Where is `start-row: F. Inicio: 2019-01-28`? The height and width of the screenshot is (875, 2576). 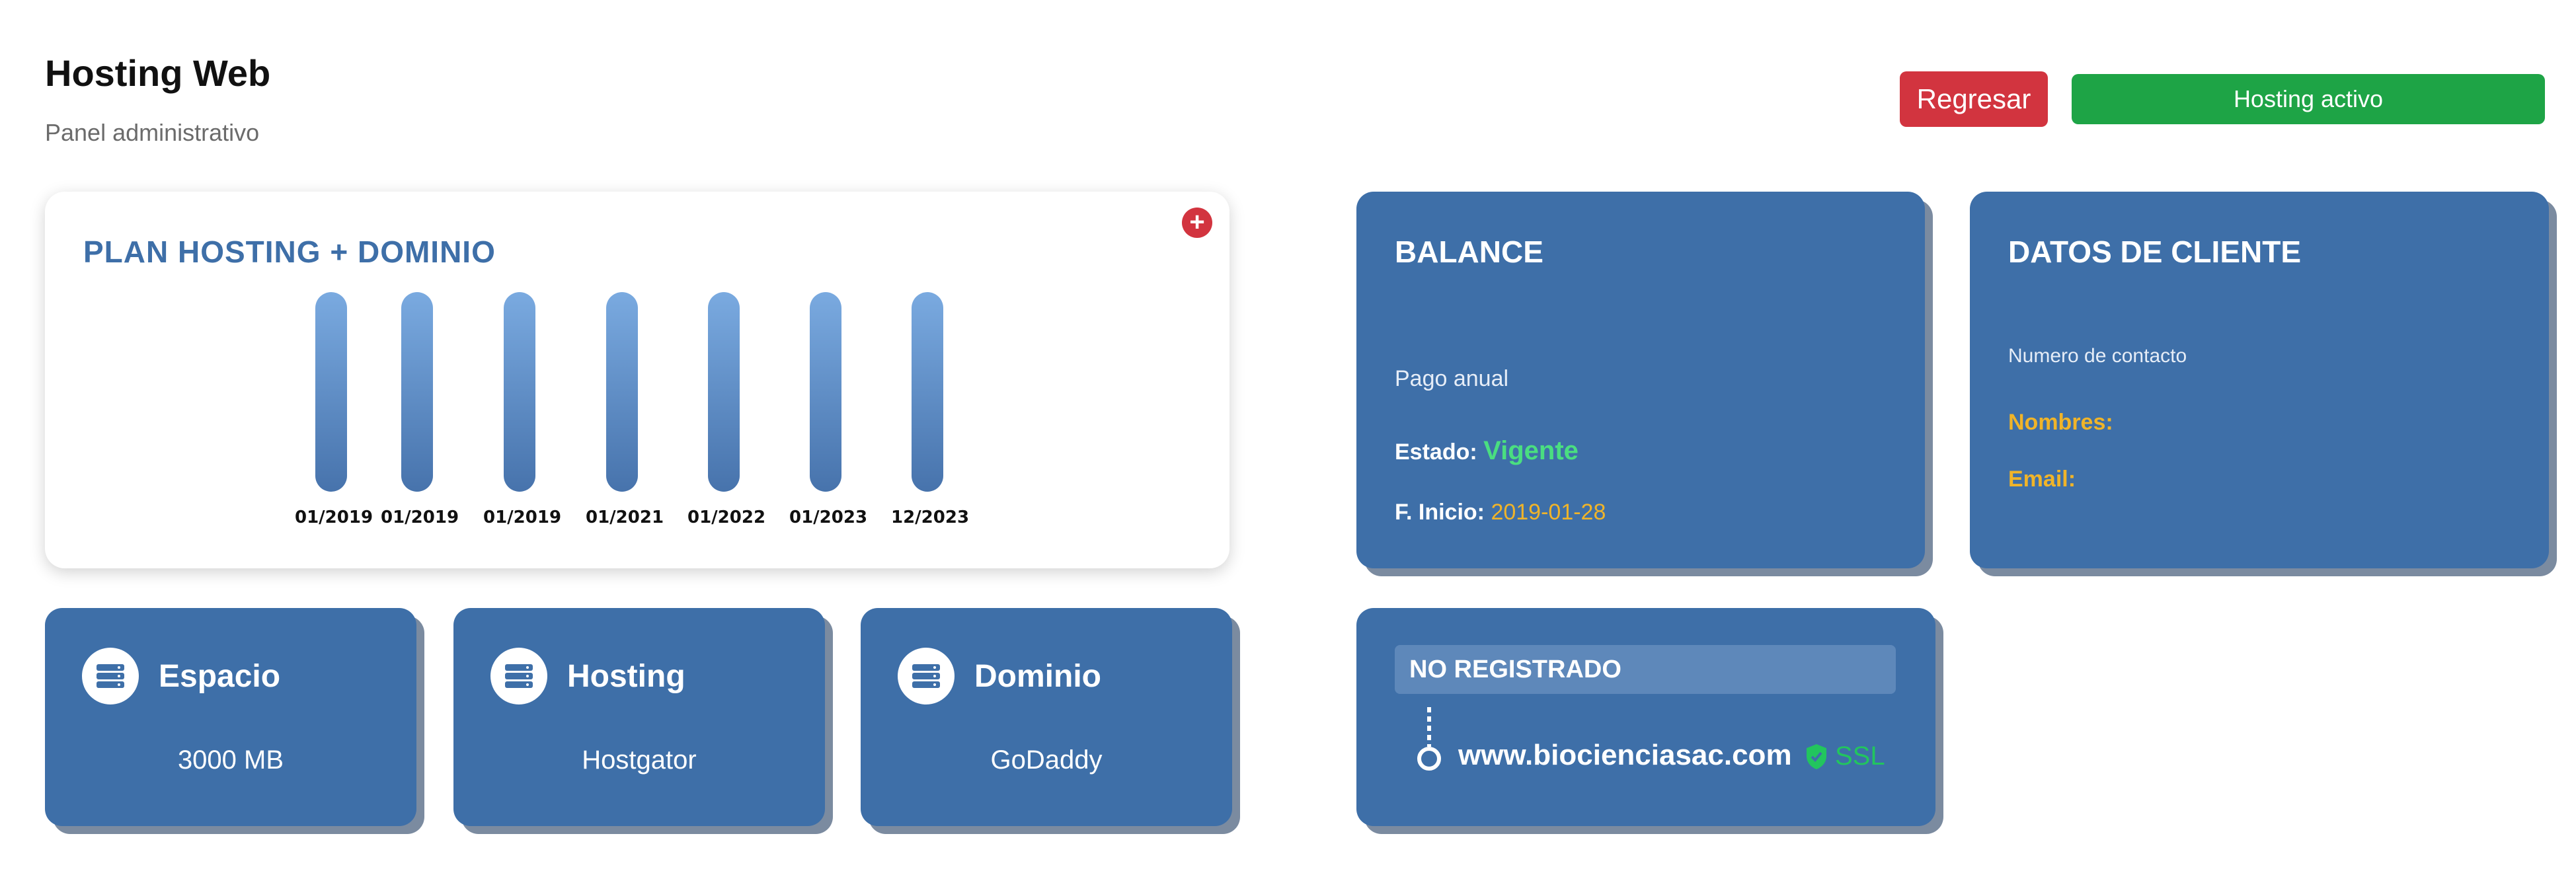 start-row: F. Inicio: 2019-01-28 is located at coordinates (1500, 512).